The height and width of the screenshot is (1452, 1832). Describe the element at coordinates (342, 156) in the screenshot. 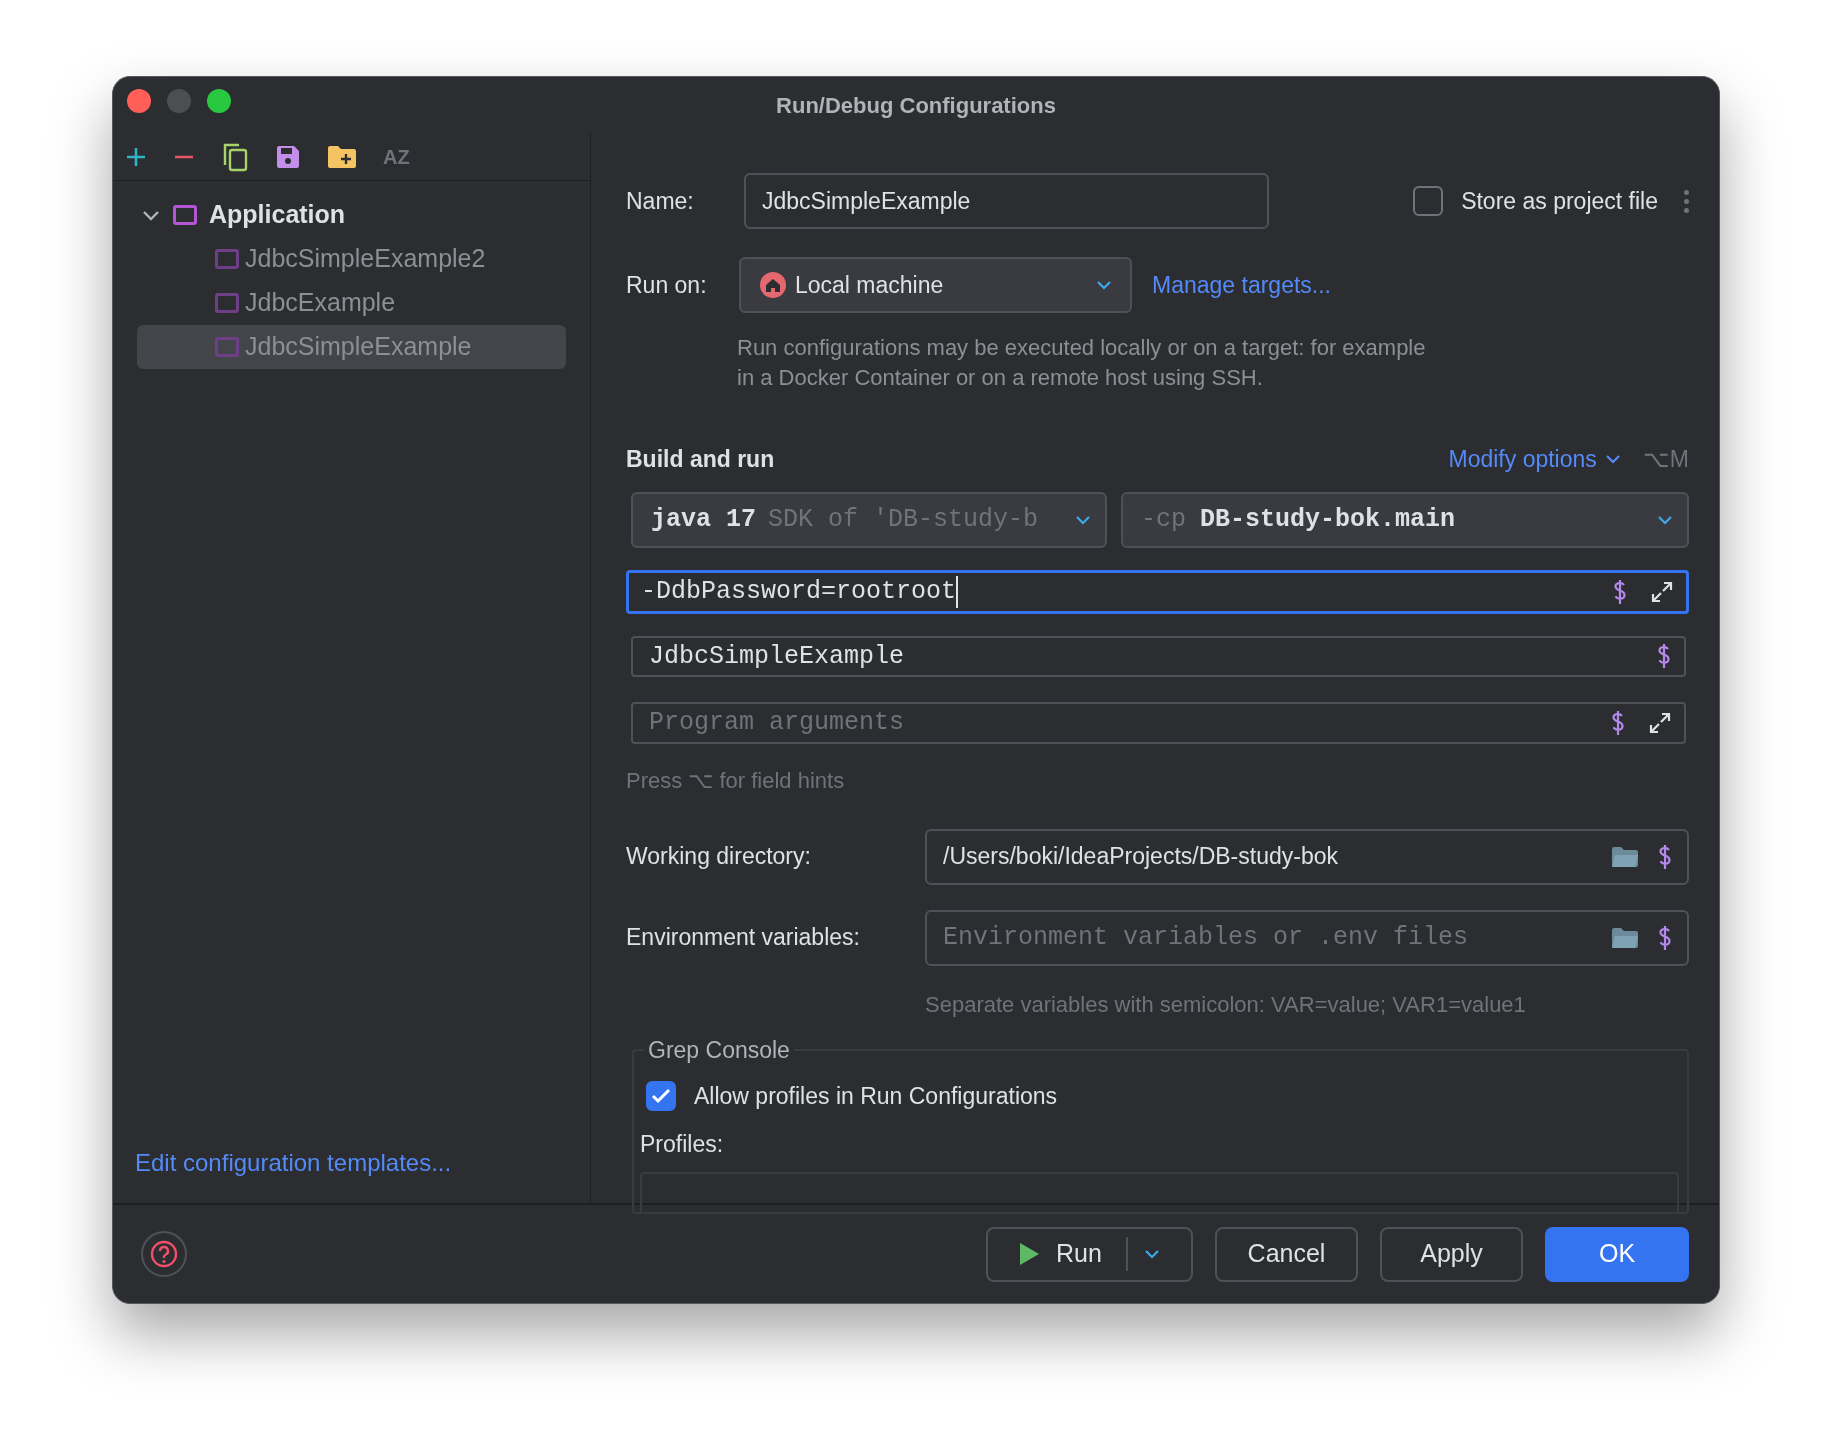

I see `new-folder-icon` at that location.